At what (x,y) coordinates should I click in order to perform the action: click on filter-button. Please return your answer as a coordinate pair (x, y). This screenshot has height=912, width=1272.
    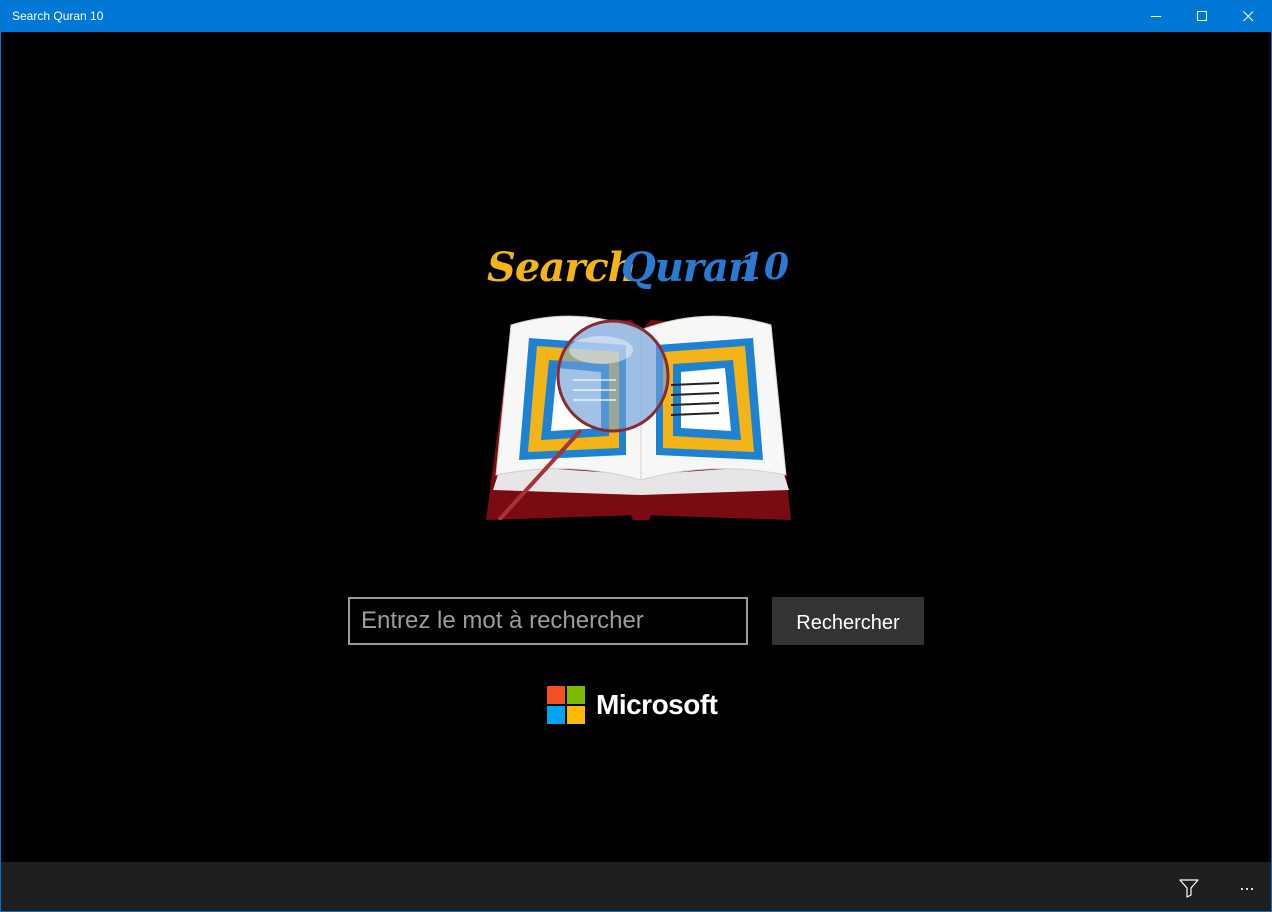
    Looking at the image, I should click on (1189, 887).